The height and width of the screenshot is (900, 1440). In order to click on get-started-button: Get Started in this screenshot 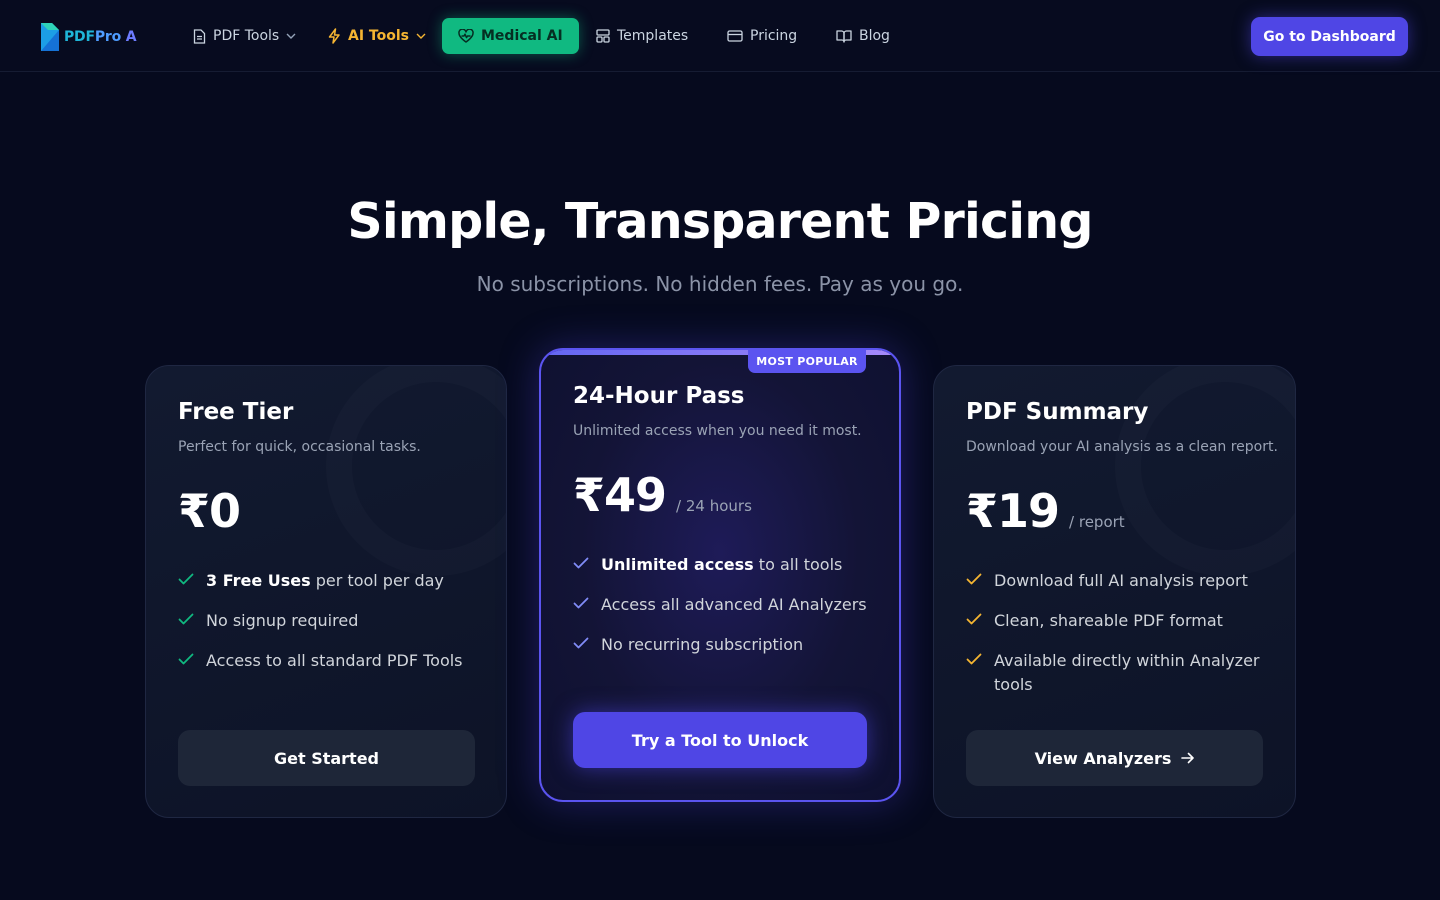, I will do `click(326, 758)`.